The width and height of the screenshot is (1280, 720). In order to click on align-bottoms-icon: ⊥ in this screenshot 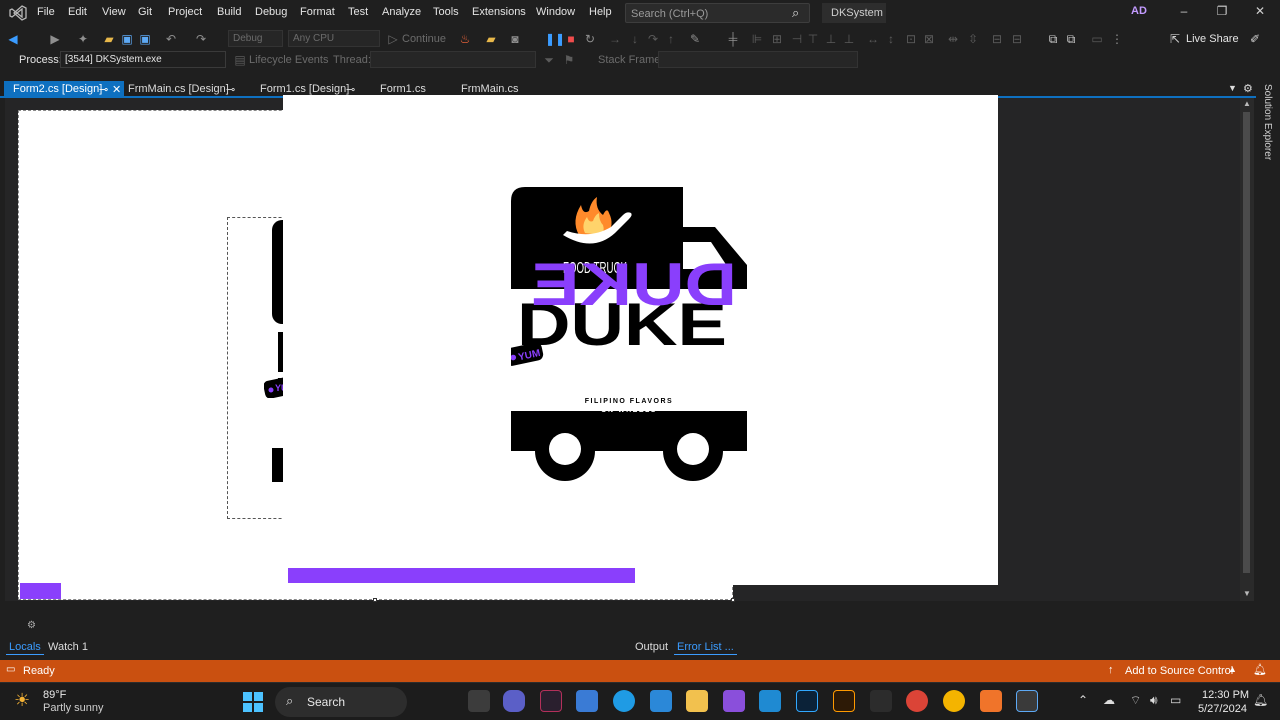, I will do `click(849, 39)`.